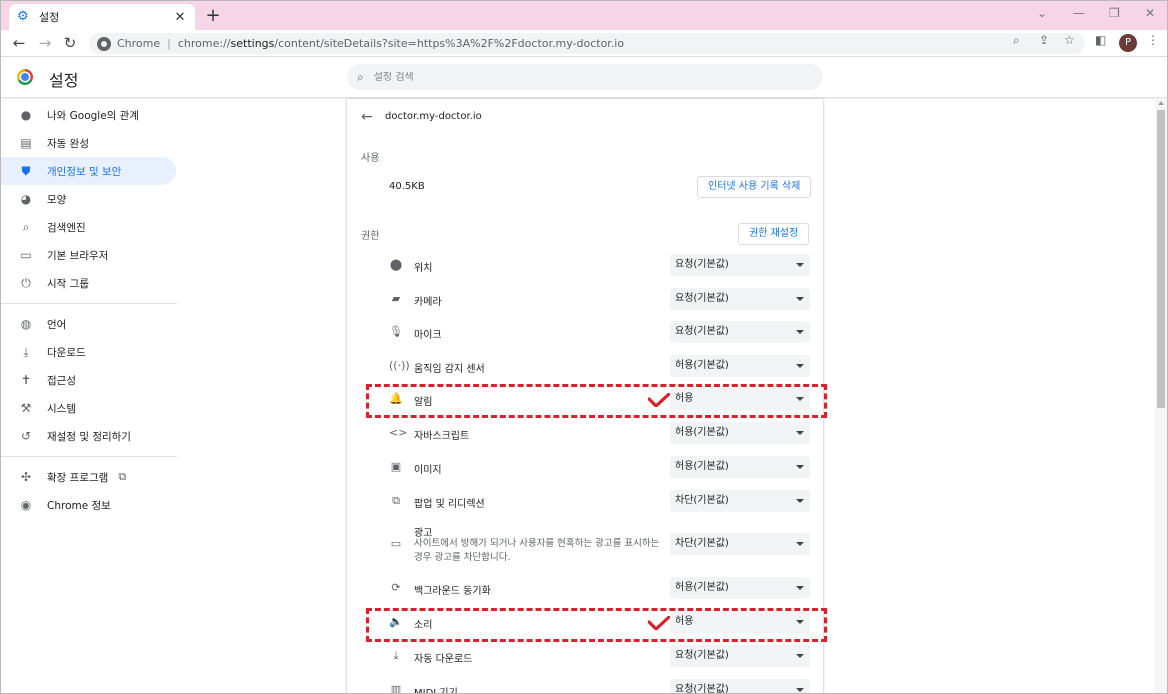  What do you see at coordinates (88, 352) in the screenshot?
I see `sidebar-item-downloads: ⤓ 다운로드` at bounding box center [88, 352].